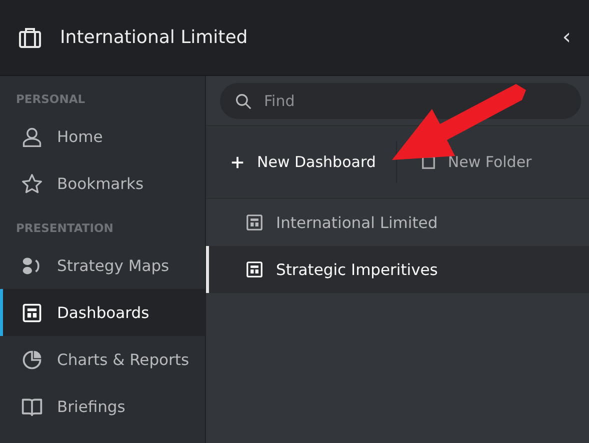 Image resolution: width=589 pixels, height=443 pixels. I want to click on organization-title: International Limited, so click(154, 37).